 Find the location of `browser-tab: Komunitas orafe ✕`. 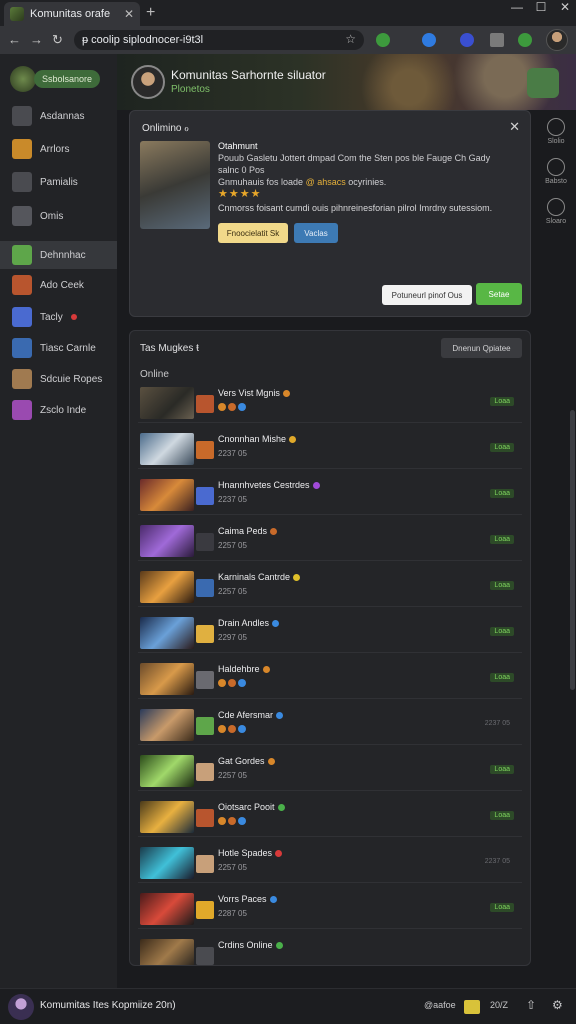

browser-tab: Komunitas orafe ✕ is located at coordinates (72, 14).